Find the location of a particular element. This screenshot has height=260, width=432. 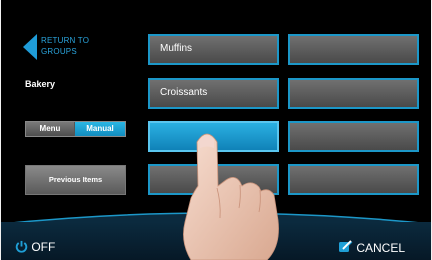

mode-menu-option: Menu is located at coordinates (50, 129).